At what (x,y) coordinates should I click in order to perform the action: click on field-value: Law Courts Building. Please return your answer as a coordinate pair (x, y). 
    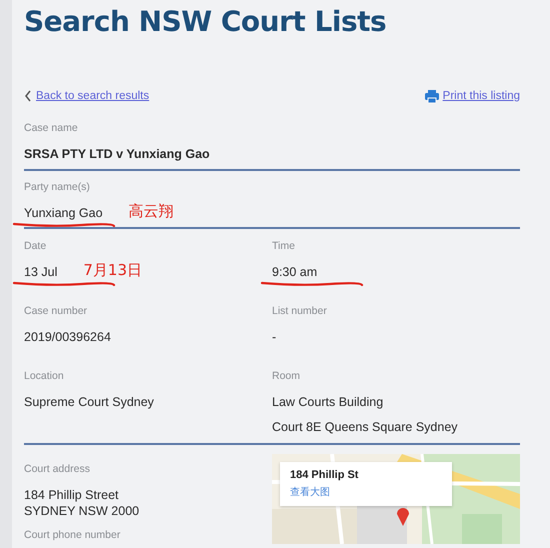
    Looking at the image, I should click on (328, 402).